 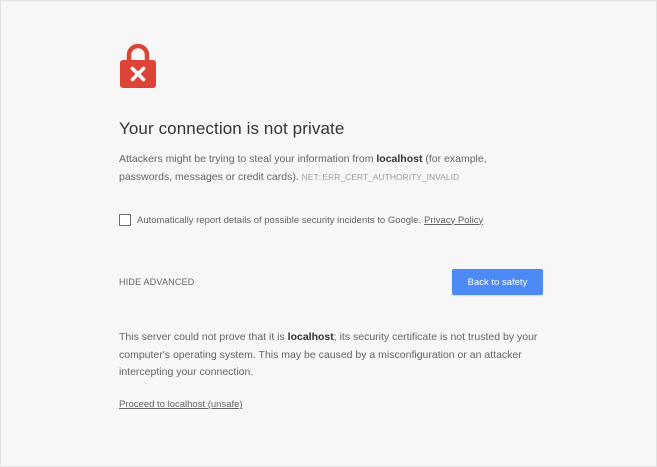 What do you see at coordinates (399, 159) in the screenshot?
I see `description-host: localhost` at bounding box center [399, 159].